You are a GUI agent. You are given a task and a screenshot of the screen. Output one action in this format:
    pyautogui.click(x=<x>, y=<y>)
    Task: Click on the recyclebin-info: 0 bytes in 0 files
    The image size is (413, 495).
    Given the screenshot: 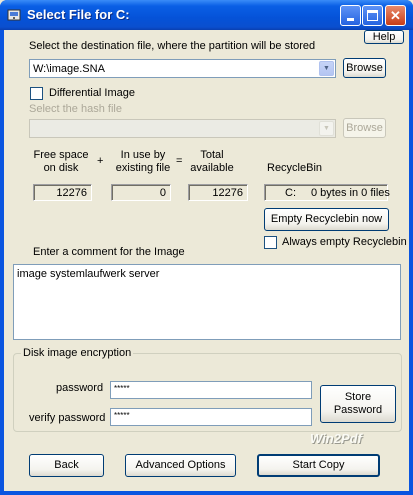 What is the action you would take?
    pyautogui.click(x=350, y=193)
    